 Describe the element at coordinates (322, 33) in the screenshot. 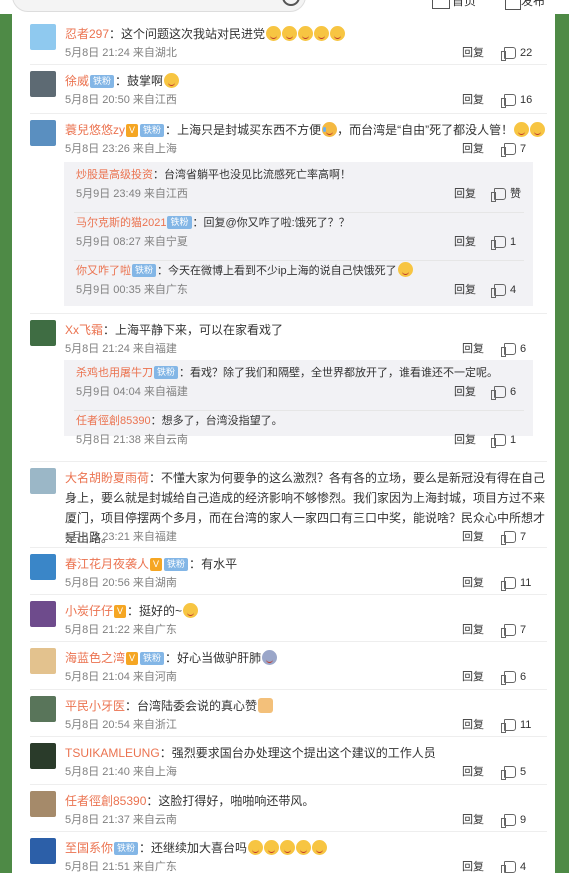

I see `laugh-emoji-icon` at that location.